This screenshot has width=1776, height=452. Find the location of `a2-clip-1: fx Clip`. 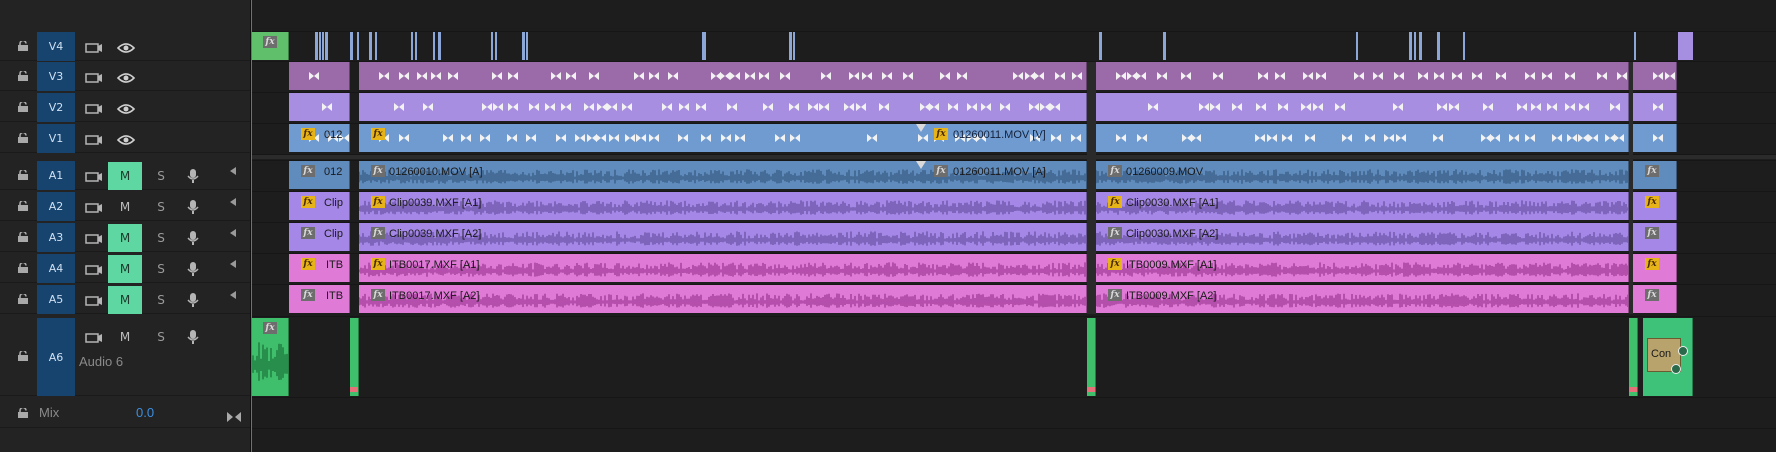

a2-clip-1: fx Clip is located at coordinates (319, 206).